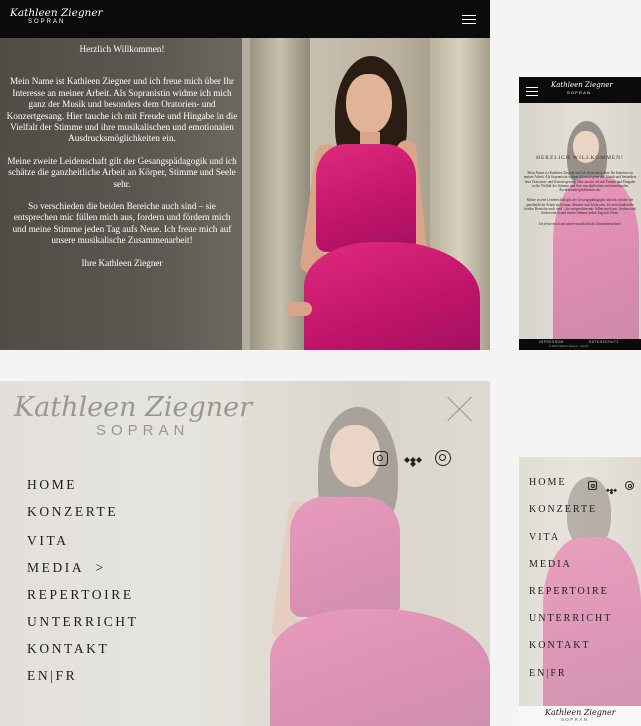 The image size is (641, 726). What do you see at coordinates (66, 568) in the screenshot?
I see `menu-item-media: MEDIA >` at bounding box center [66, 568].